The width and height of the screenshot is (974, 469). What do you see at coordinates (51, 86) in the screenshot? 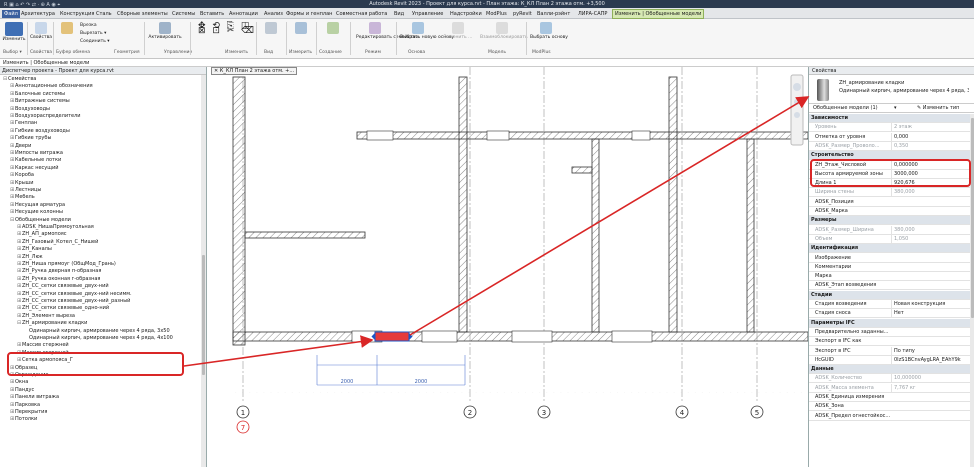
I see `tree-item: ⊞Аннотационные обозначения` at bounding box center [51, 86].